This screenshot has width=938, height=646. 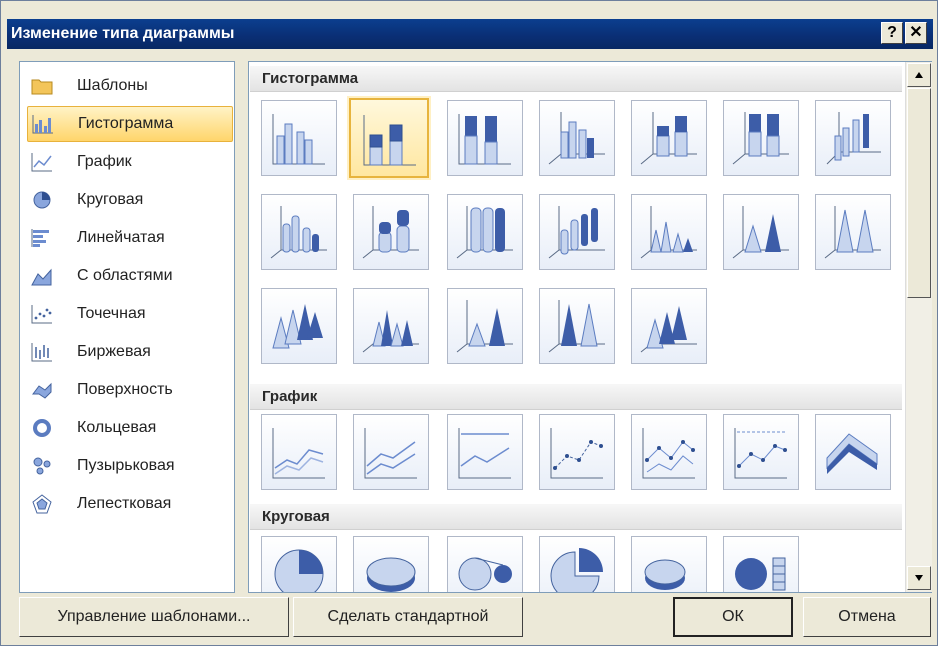 I want to click on clustered-cone-thumb, so click(x=669, y=232).